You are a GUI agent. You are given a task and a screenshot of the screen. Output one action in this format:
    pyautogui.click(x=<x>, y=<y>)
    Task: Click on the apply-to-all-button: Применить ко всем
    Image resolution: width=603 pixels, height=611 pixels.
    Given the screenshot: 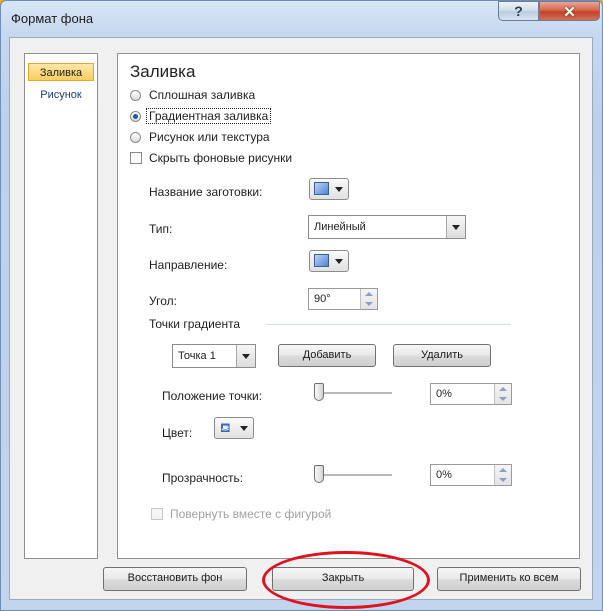 What is the action you would take?
    pyautogui.click(x=509, y=579)
    